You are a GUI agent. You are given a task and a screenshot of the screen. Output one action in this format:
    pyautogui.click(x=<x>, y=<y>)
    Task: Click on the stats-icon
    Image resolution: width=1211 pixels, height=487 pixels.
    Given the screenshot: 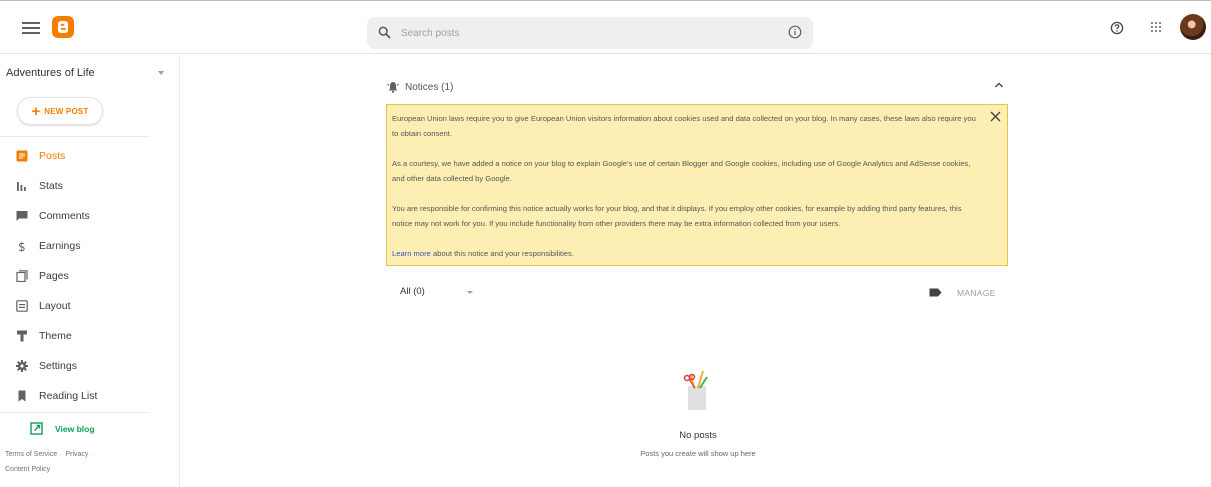 What is the action you would take?
    pyautogui.click(x=21, y=186)
    